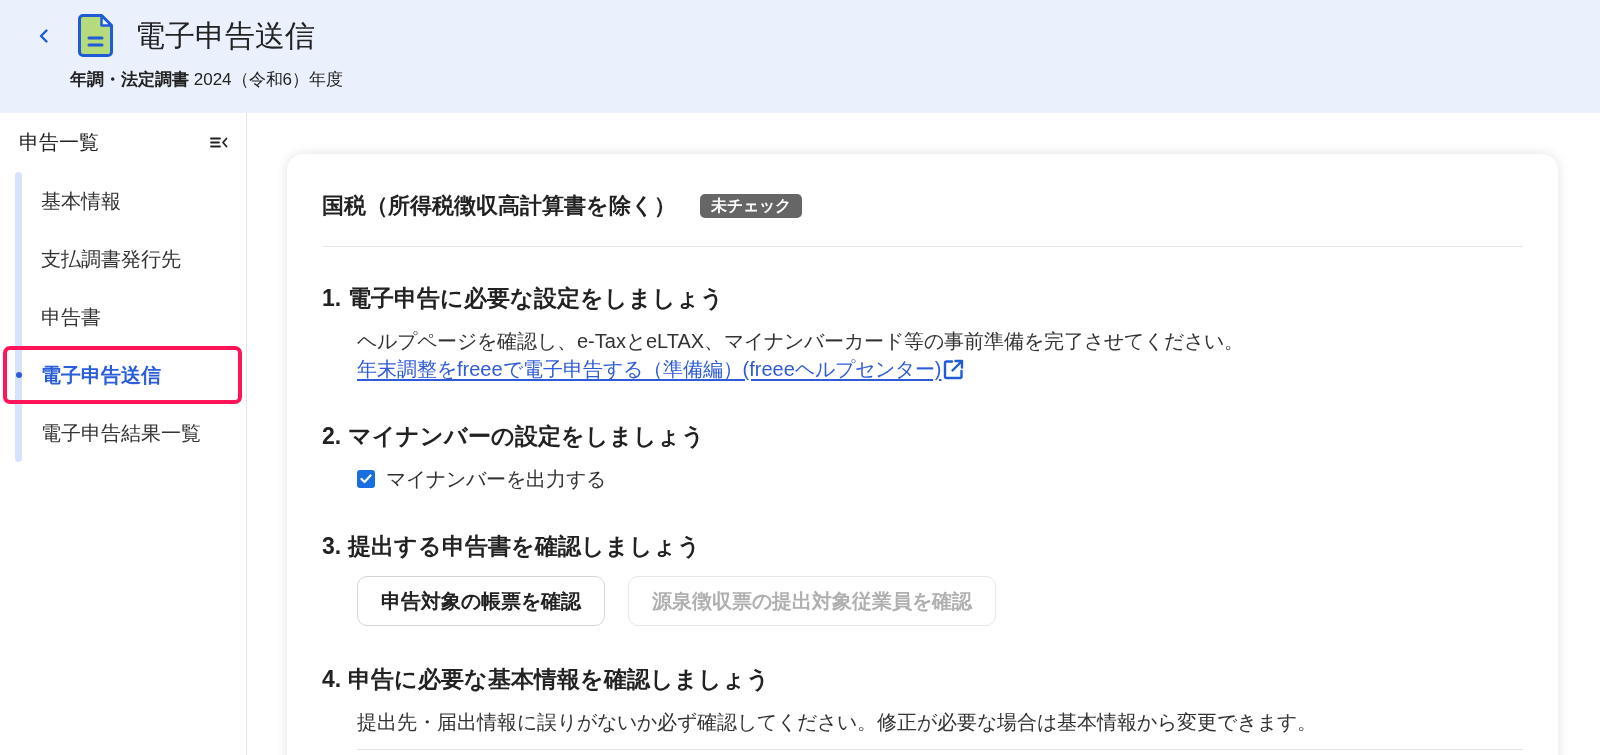 The image size is (1600, 755). Describe the element at coordinates (121, 433) in the screenshot. I see `sidebar-item: 電子申告結果一覧` at that location.